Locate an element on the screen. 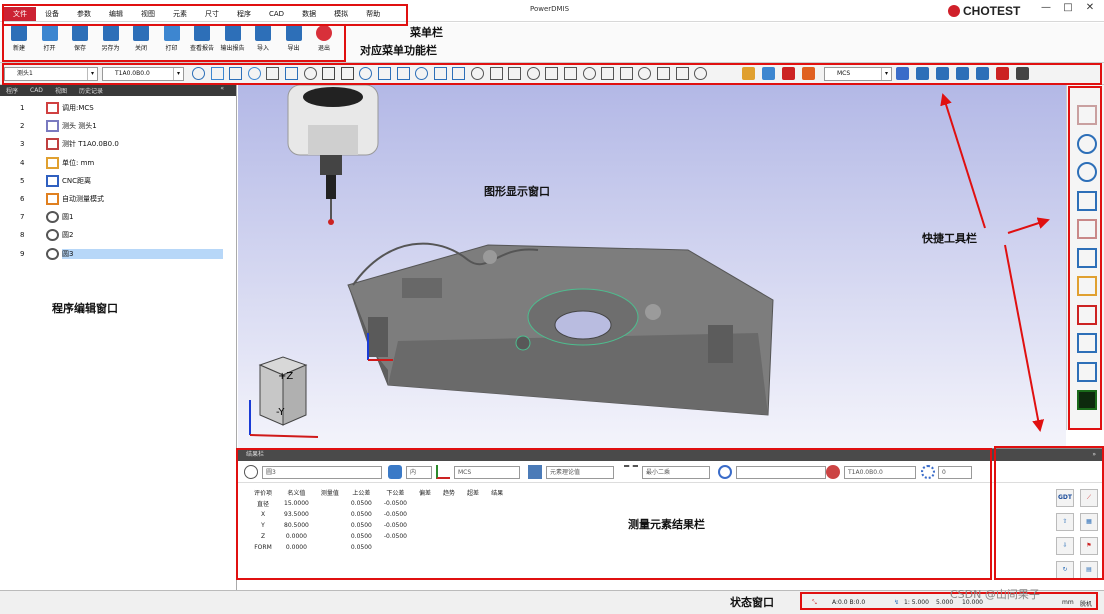 This screenshot has height=614, width=1104. row-number: 2 is located at coordinates (22, 126).